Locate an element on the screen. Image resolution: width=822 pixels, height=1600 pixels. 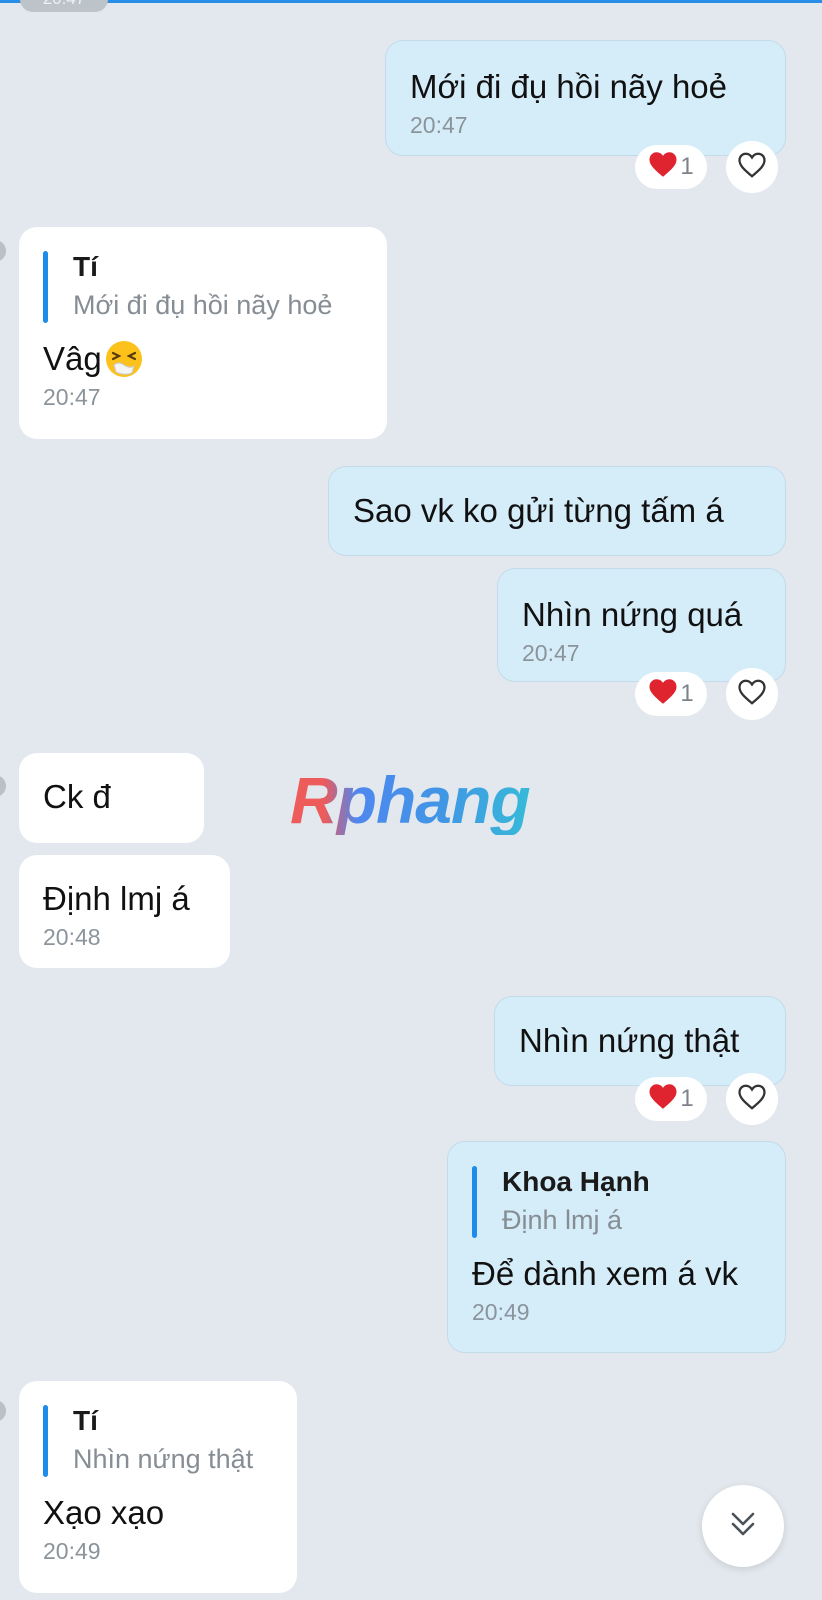
message-bubble-outgoing: Mới đi đụ hồi nãy hoẻ 20:47 is located at coordinates (585, 98).